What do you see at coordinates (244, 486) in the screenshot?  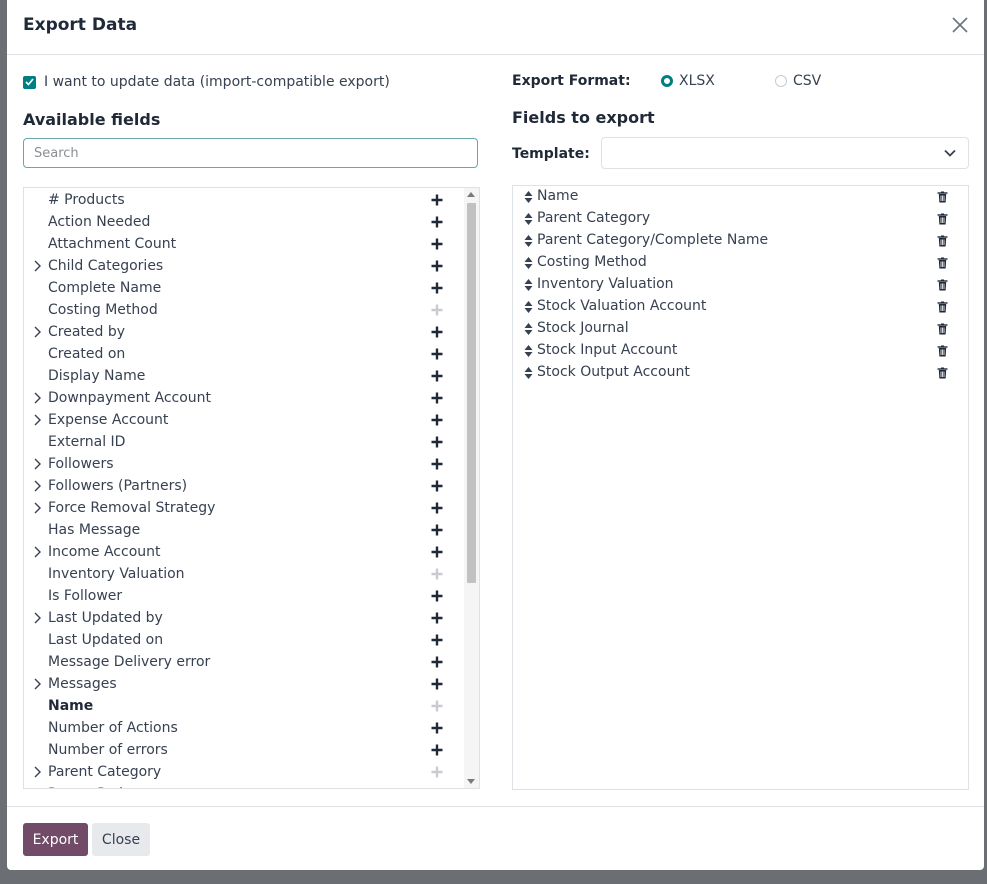 I see `available-field-row: Followers (Partners)` at bounding box center [244, 486].